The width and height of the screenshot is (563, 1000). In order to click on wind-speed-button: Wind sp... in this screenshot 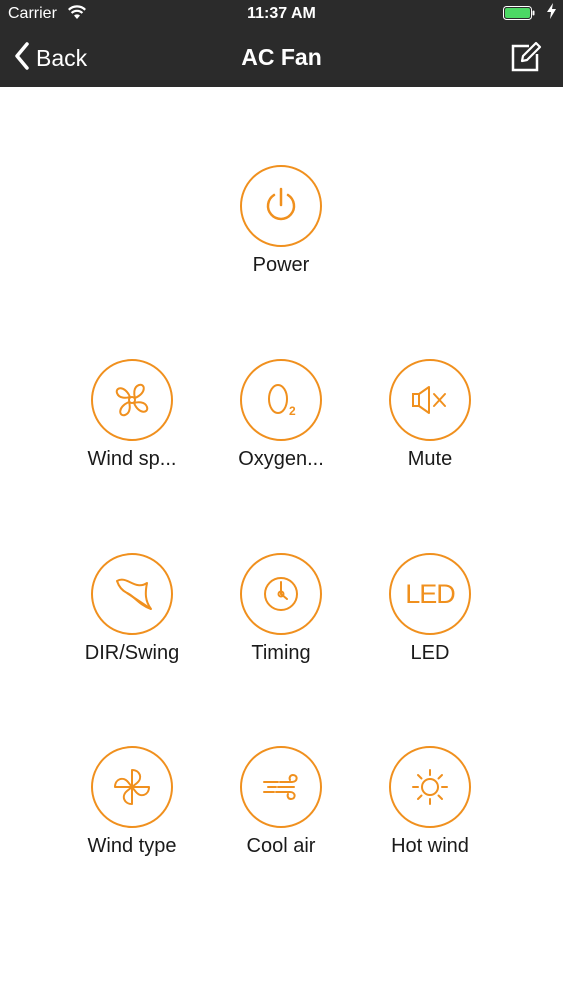, I will do `click(132, 419)`.